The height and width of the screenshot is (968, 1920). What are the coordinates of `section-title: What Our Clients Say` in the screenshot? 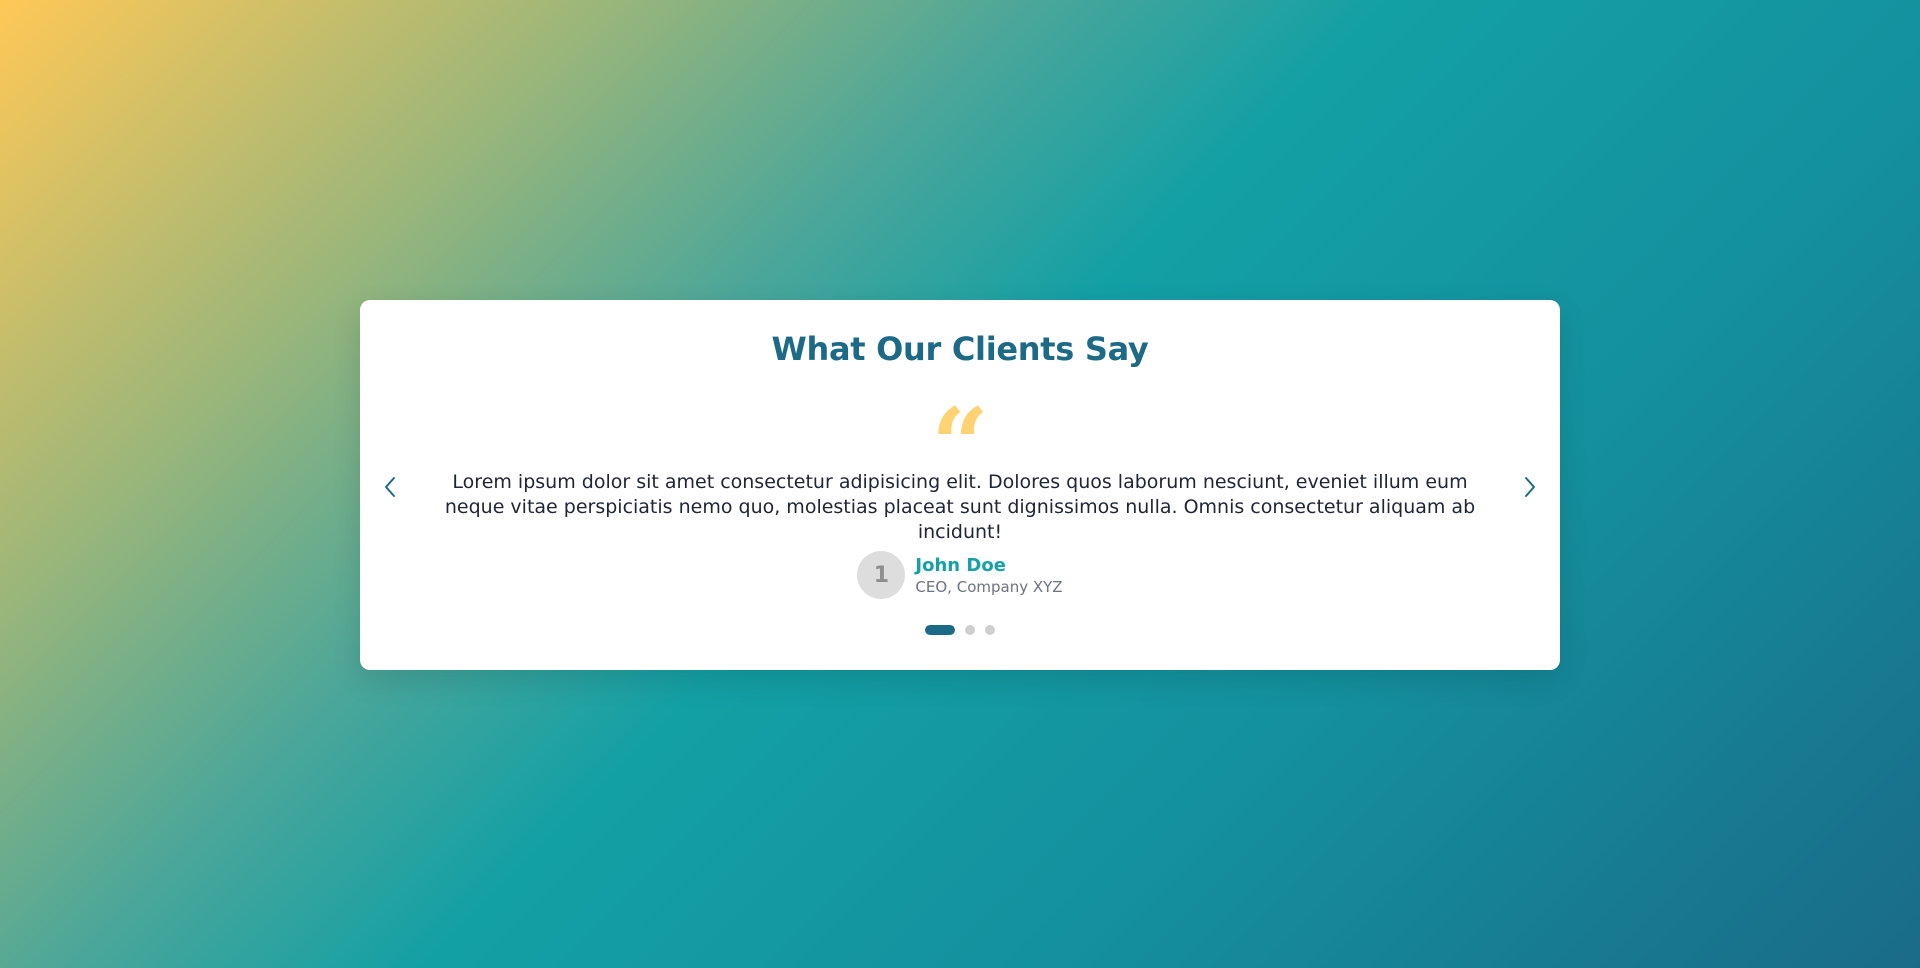 It's located at (960, 349).